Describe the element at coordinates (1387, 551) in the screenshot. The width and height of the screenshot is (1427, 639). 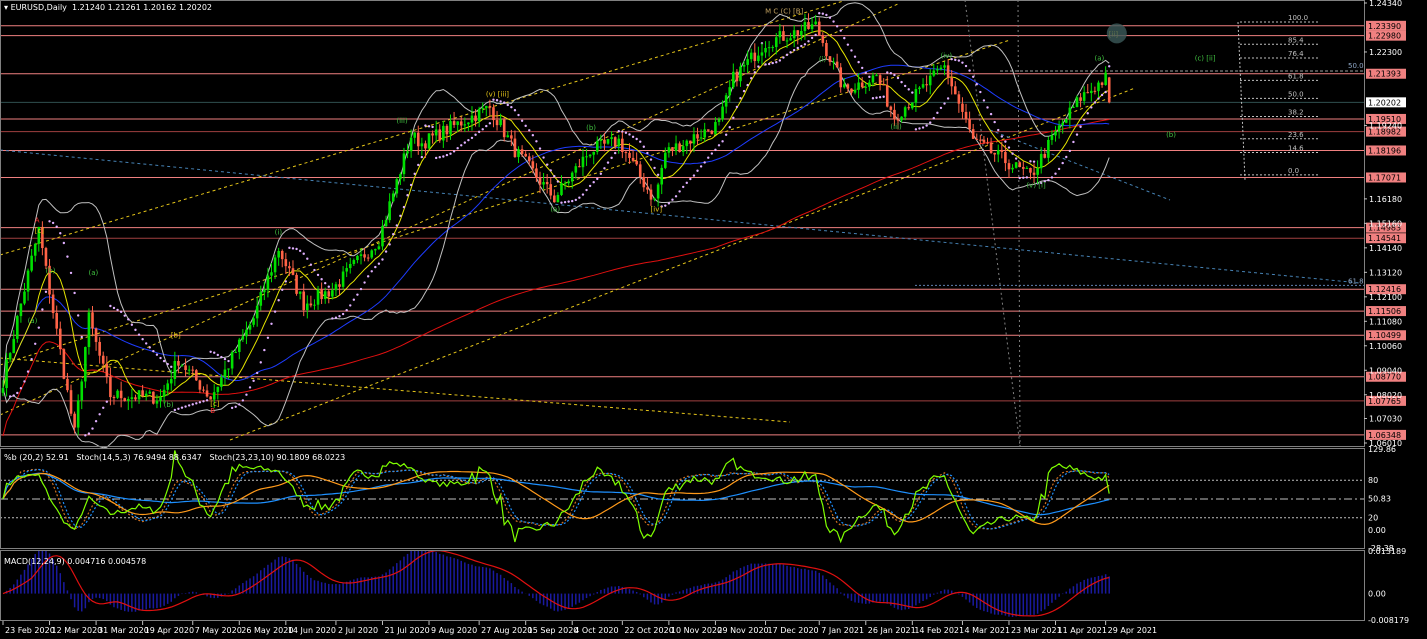
I see `macd-axis-label: 0.013189` at that location.